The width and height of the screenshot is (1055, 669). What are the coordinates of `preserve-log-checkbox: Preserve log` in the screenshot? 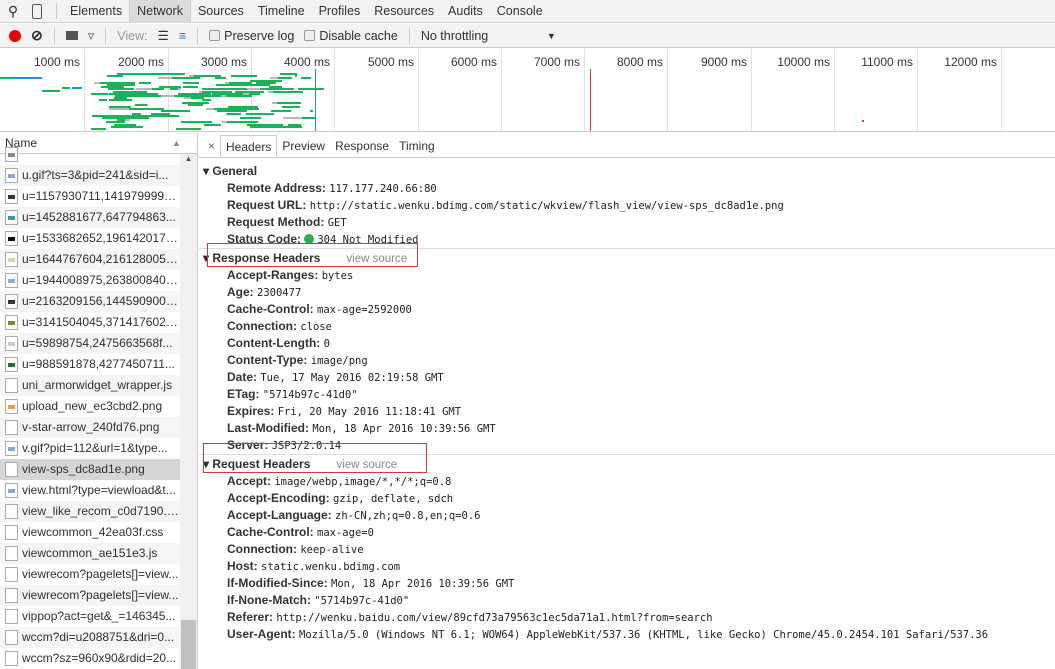 It's located at (251, 36).